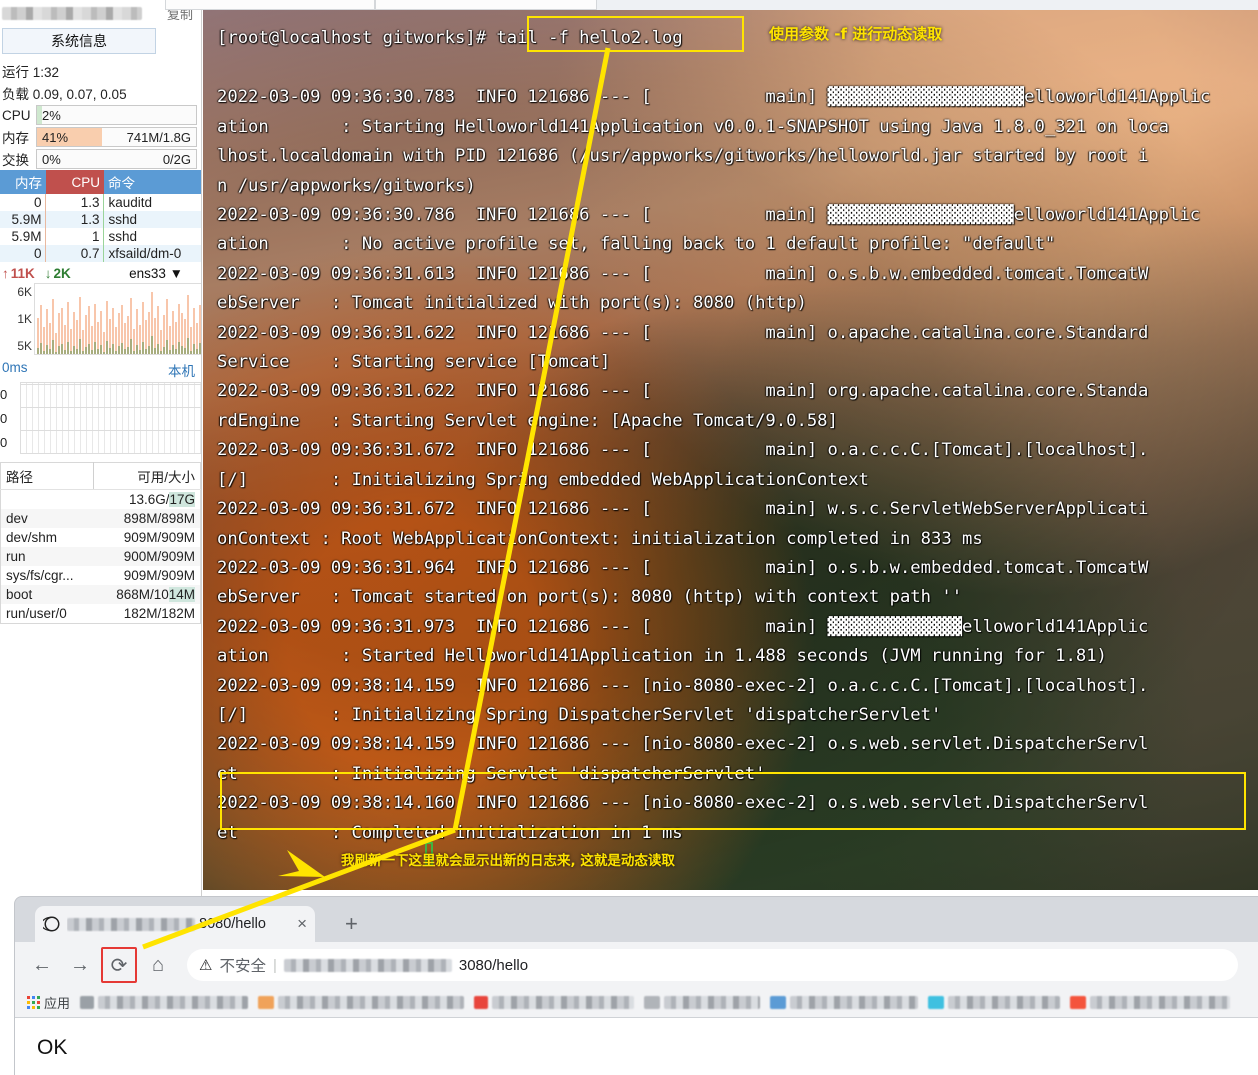 The height and width of the screenshot is (1075, 1258). Describe the element at coordinates (147, 594) in the screenshot. I see `disk-usage: 868M/1014M` at that location.